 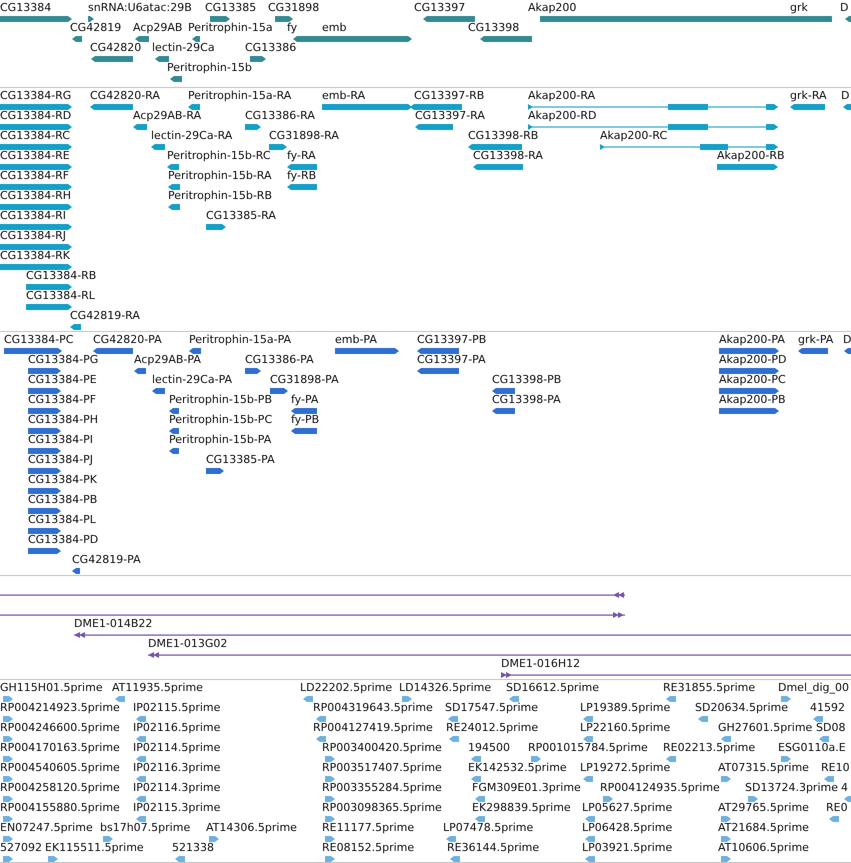 What do you see at coordinates (94, 847) in the screenshot?
I see `feature-label: EK115511.5prime` at bounding box center [94, 847].